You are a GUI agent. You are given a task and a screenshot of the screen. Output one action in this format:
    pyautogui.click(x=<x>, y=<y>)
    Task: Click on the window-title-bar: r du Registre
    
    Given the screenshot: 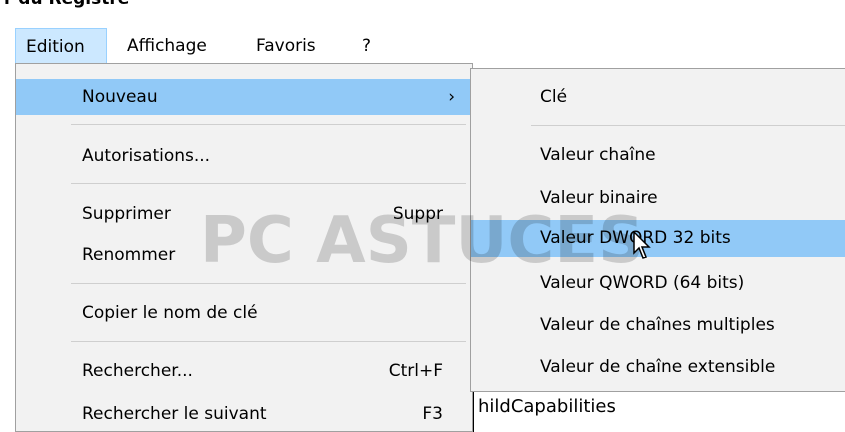 What is the action you would take?
    pyautogui.click(x=422, y=7)
    